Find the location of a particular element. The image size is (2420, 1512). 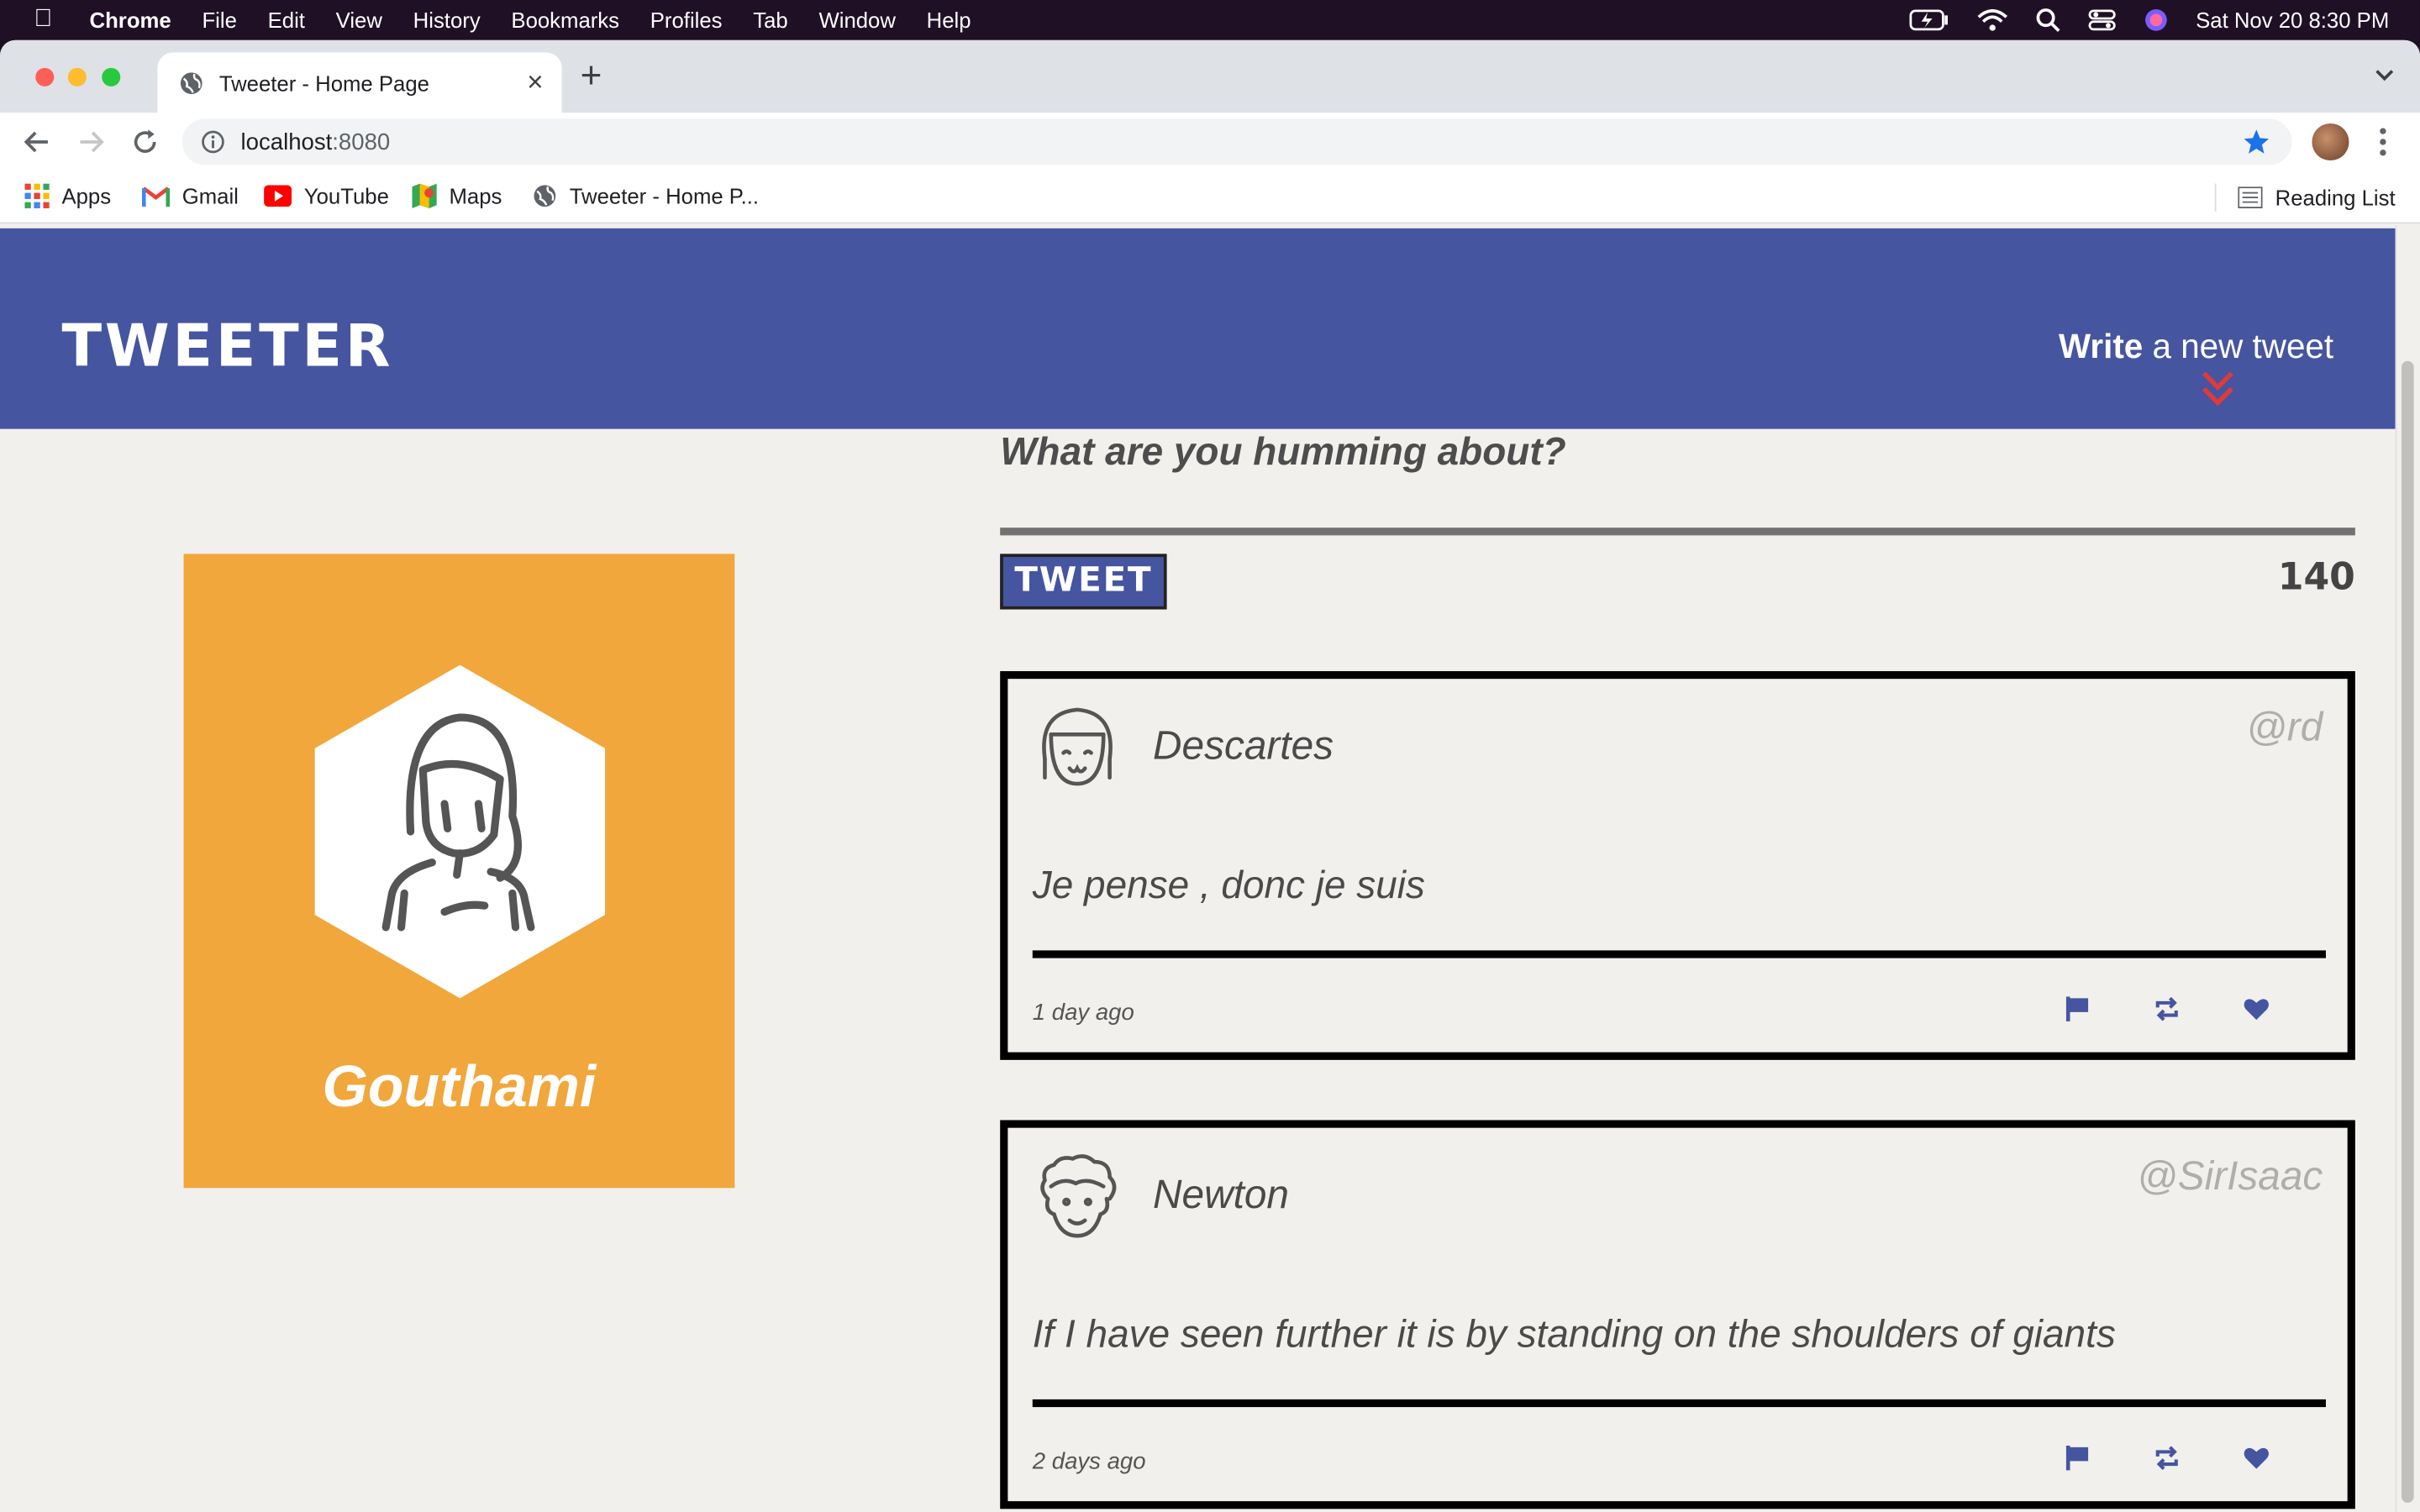

gmail-icon is located at coordinates (156, 196).